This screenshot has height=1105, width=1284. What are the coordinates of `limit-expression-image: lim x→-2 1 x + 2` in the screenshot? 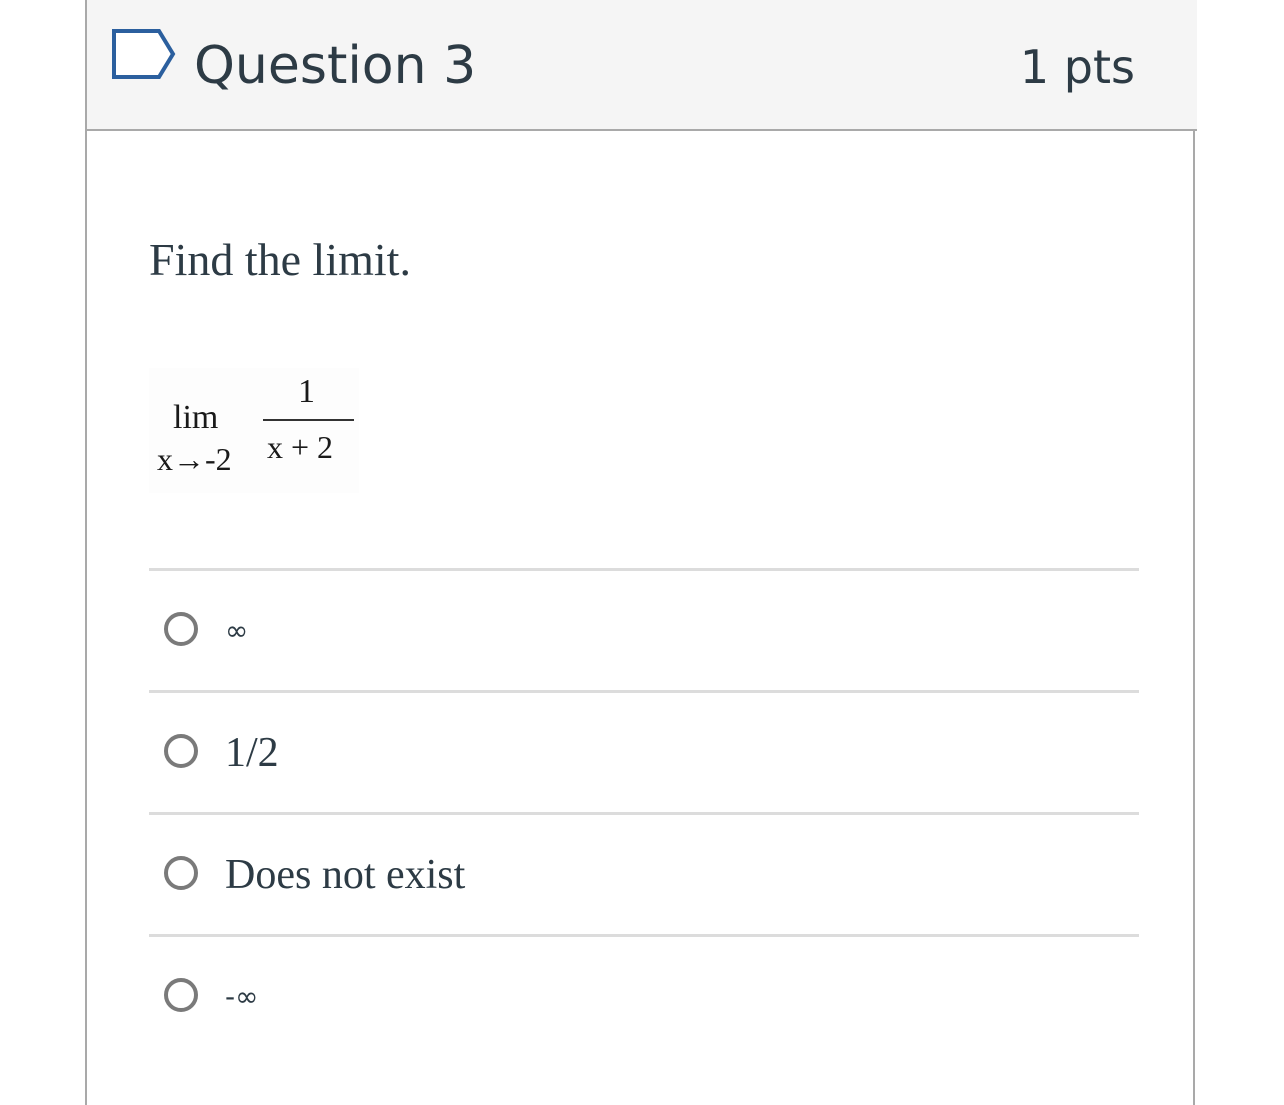 It's located at (254, 430).